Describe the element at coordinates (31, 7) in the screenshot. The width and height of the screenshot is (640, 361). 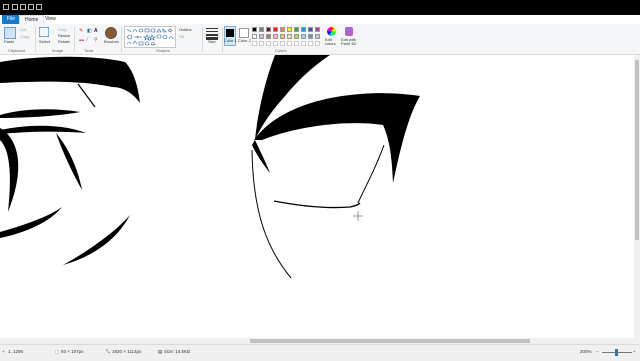
I see `redo-icon` at that location.